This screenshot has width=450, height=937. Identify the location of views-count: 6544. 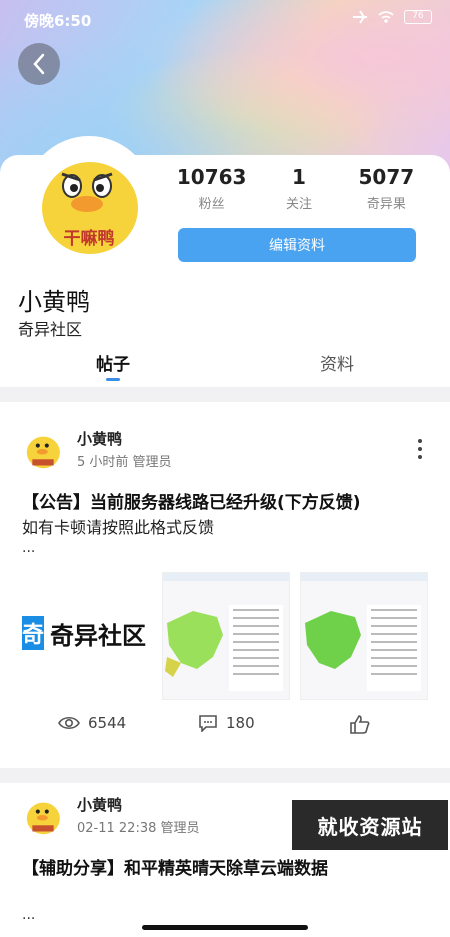
(92, 723).